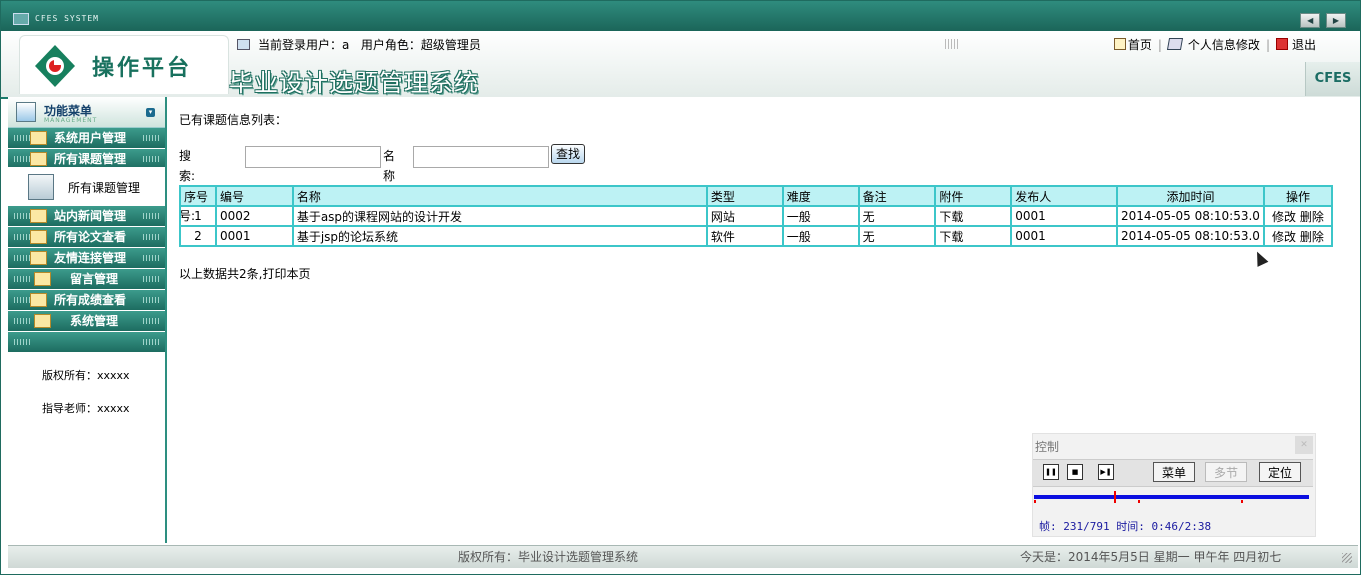  What do you see at coordinates (1332, 79) in the screenshot?
I see `brand-badge: CFES` at bounding box center [1332, 79].